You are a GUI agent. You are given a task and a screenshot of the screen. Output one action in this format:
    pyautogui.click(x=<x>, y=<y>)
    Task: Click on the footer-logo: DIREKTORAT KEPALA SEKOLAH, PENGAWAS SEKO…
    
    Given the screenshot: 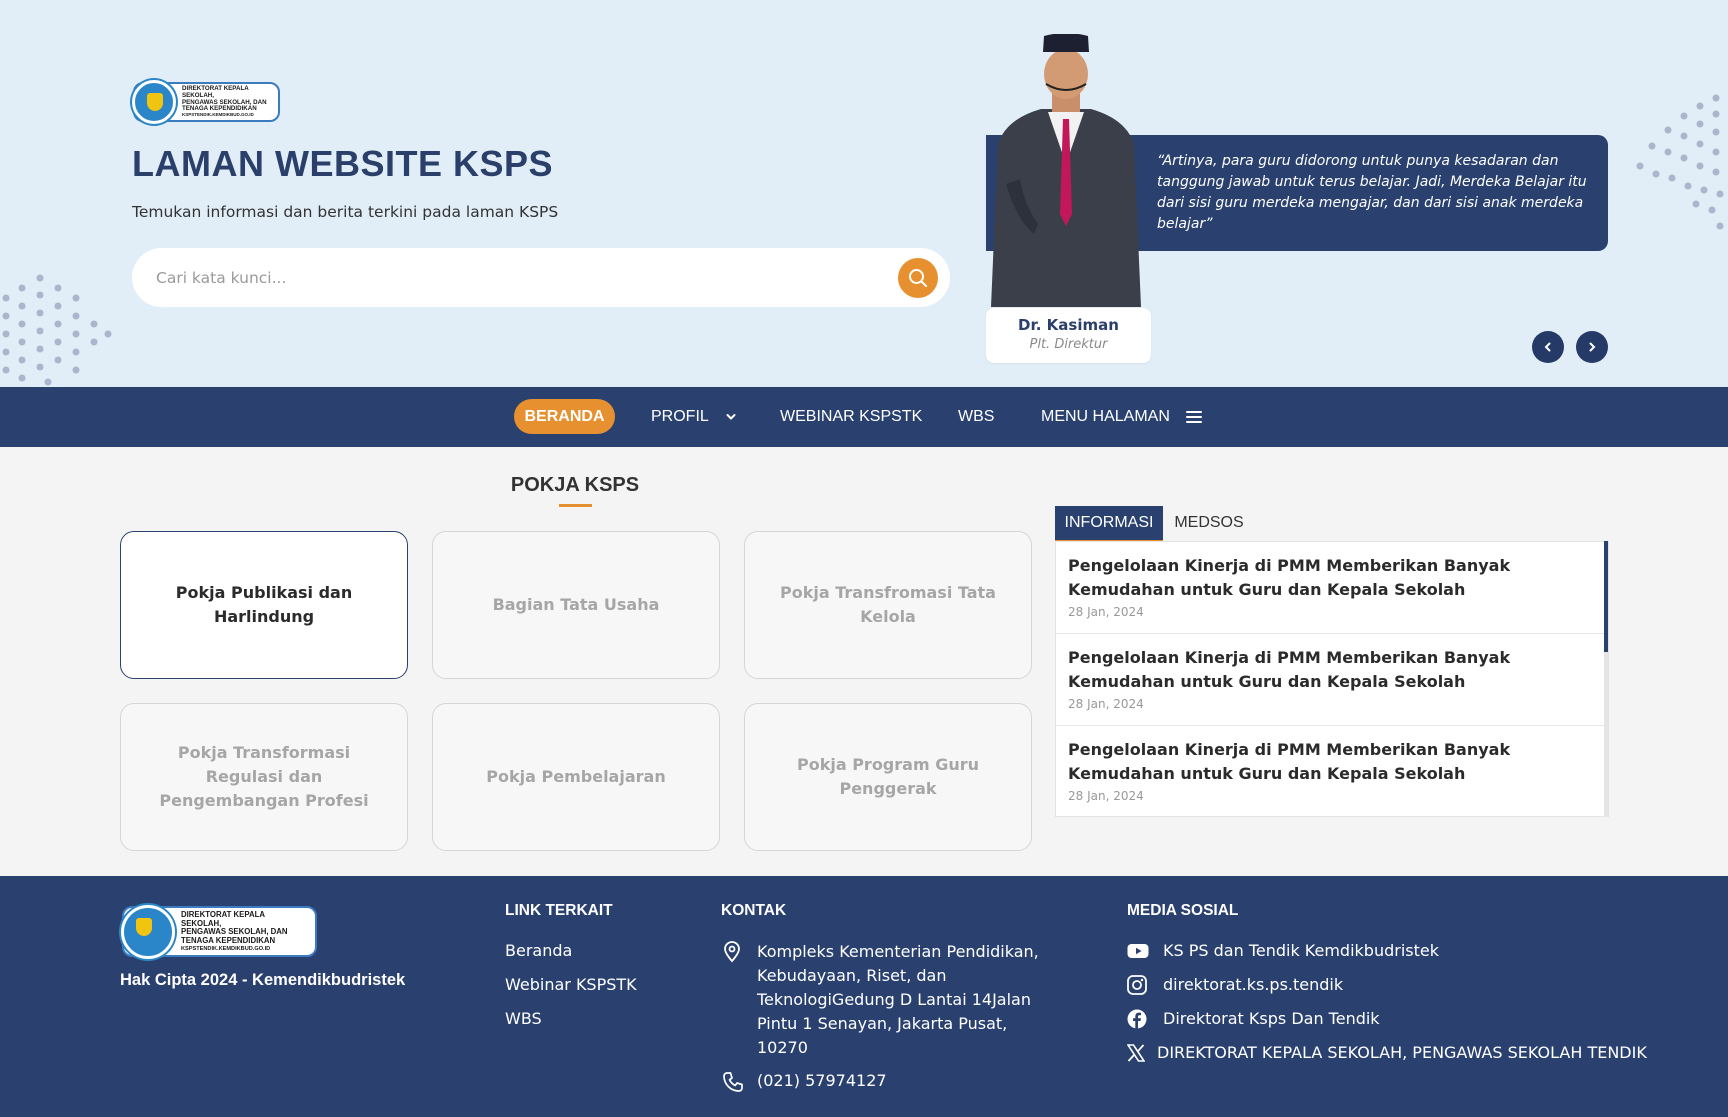 What is the action you would take?
    pyautogui.click(x=219, y=931)
    